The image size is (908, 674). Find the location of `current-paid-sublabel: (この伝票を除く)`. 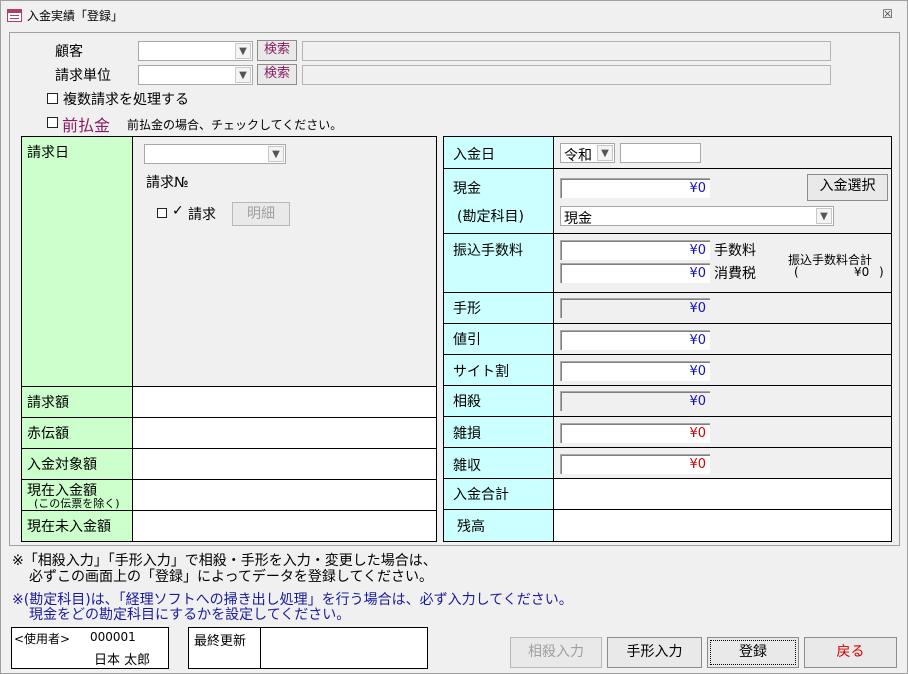

current-paid-sublabel: (この伝票を除く) is located at coordinates (77, 503).